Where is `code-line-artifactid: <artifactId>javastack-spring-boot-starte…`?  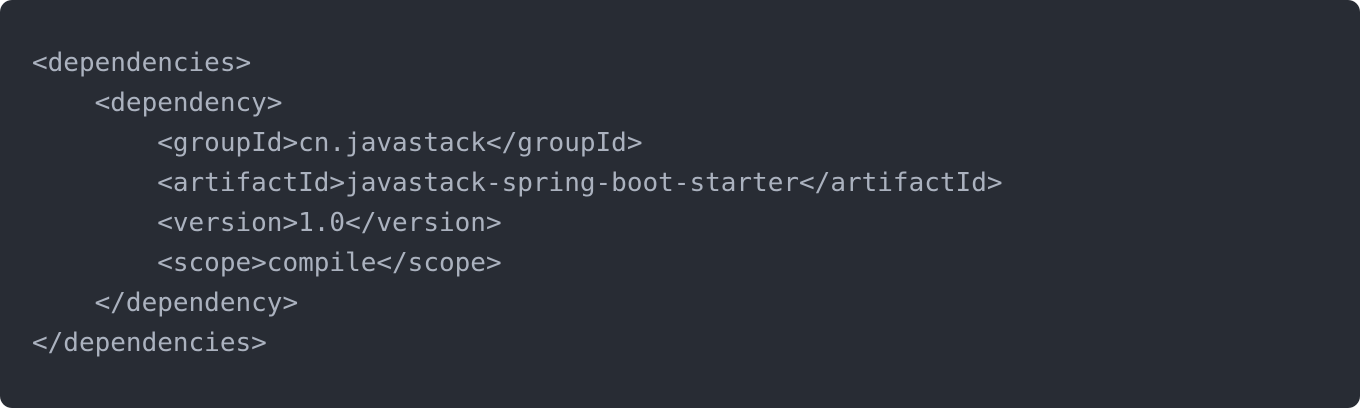
code-line-artifactid: <artifactId>javastack-spring-boot-starte… is located at coordinates (517, 183).